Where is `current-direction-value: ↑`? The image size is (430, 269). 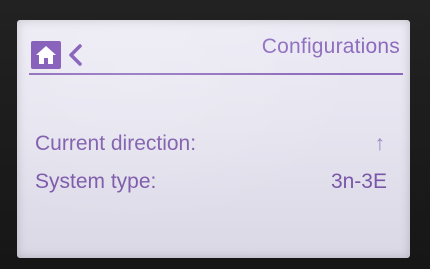
current-direction-value: ↑ is located at coordinates (380, 143).